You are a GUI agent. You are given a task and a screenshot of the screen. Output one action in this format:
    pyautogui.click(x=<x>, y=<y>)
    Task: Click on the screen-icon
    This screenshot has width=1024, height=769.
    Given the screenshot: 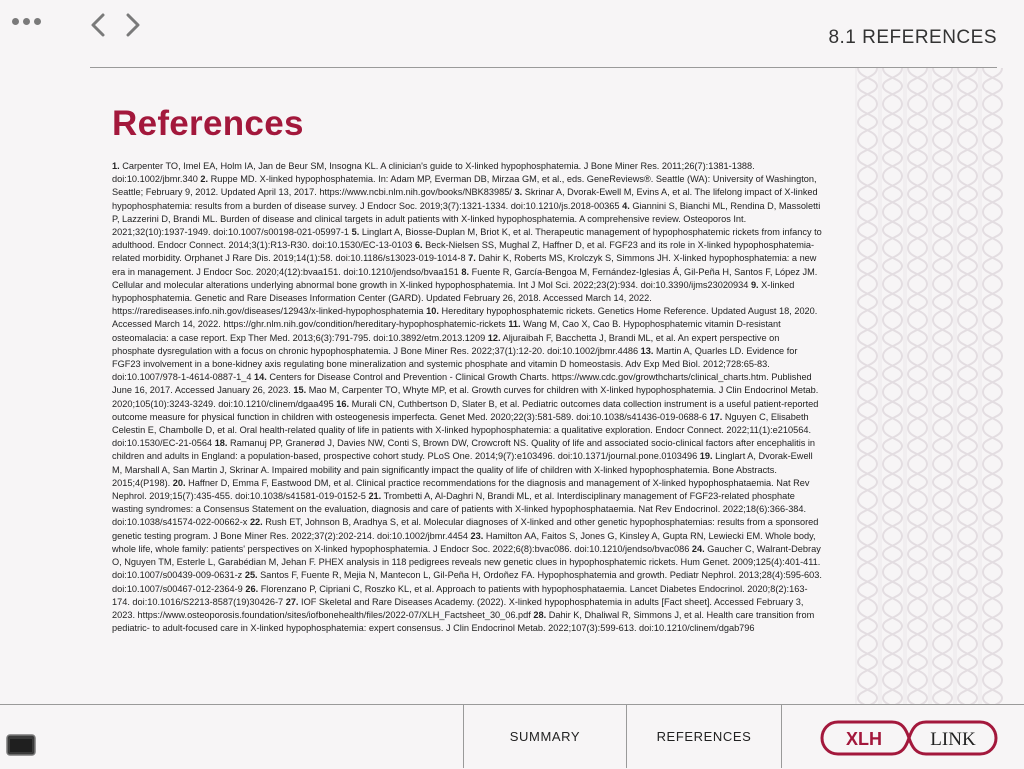 What is the action you would take?
    pyautogui.click(x=21, y=745)
    